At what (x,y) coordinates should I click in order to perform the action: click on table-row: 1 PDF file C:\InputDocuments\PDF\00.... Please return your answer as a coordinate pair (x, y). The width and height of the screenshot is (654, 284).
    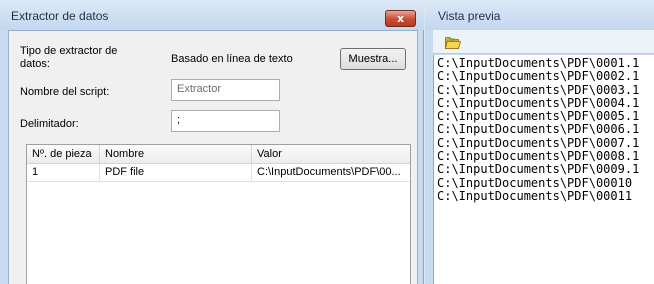
    Looking at the image, I should click on (218, 173).